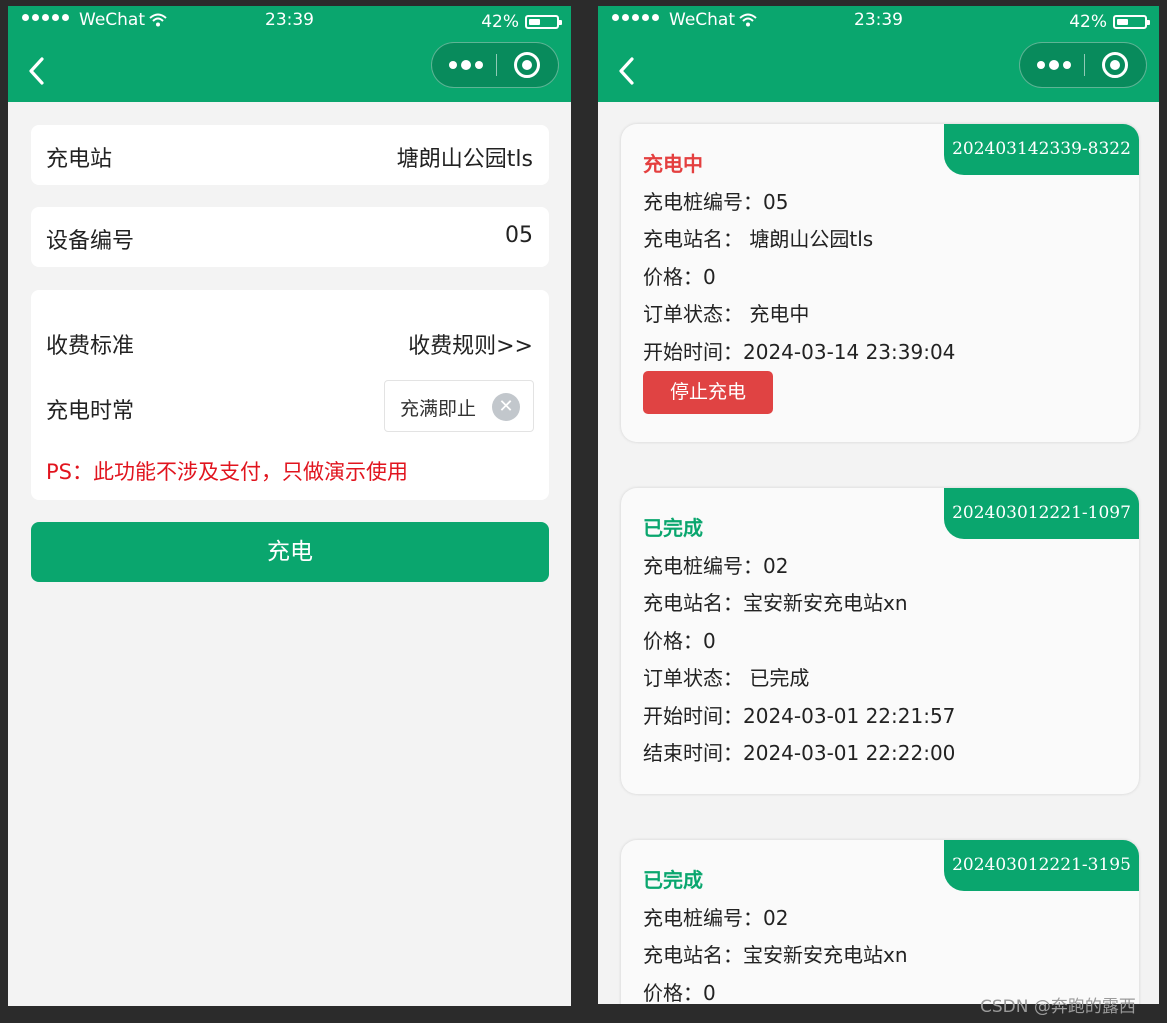 The image size is (1167, 1023). Describe the element at coordinates (673, 164) in the screenshot. I see `order-status-charging: 充电中` at that location.